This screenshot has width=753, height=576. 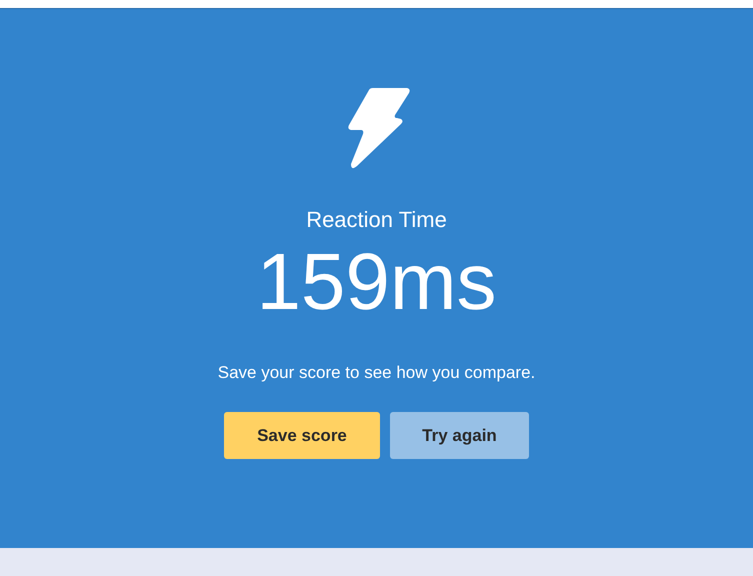 I want to click on result-message: Save your score to see how you compare., so click(x=377, y=373).